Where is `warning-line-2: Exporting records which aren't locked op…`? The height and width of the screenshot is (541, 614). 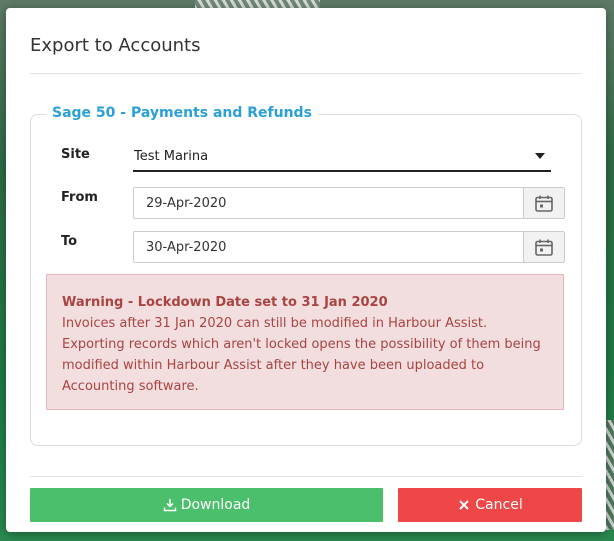 warning-line-2: Exporting records which aren't locked op… is located at coordinates (301, 365).